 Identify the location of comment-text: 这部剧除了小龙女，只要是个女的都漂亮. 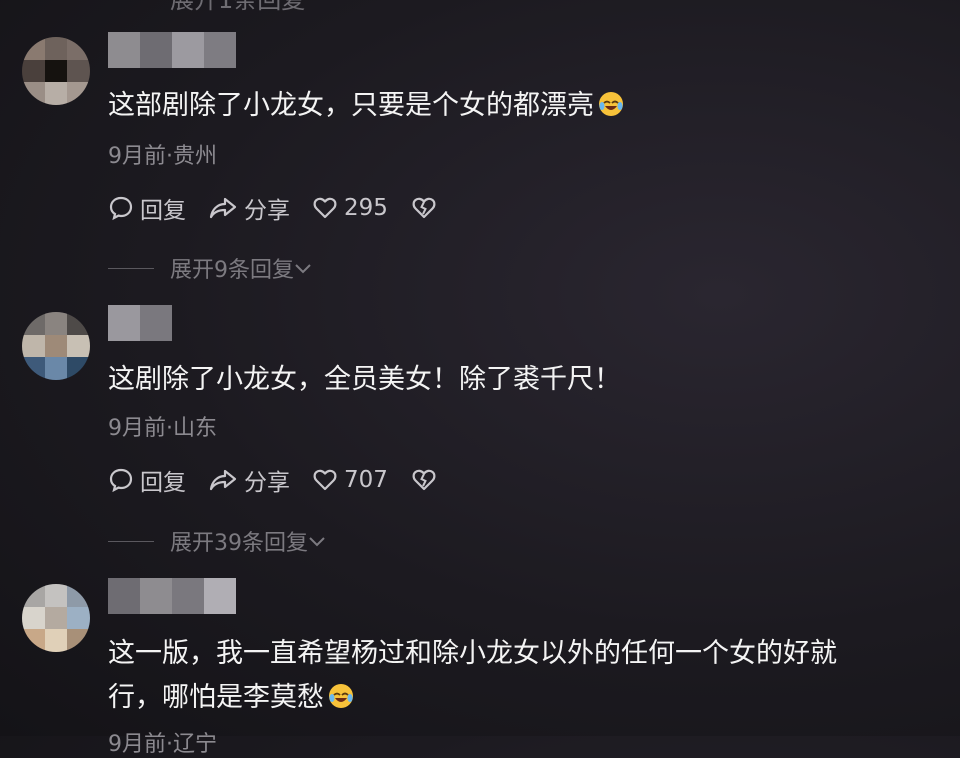
(366, 106).